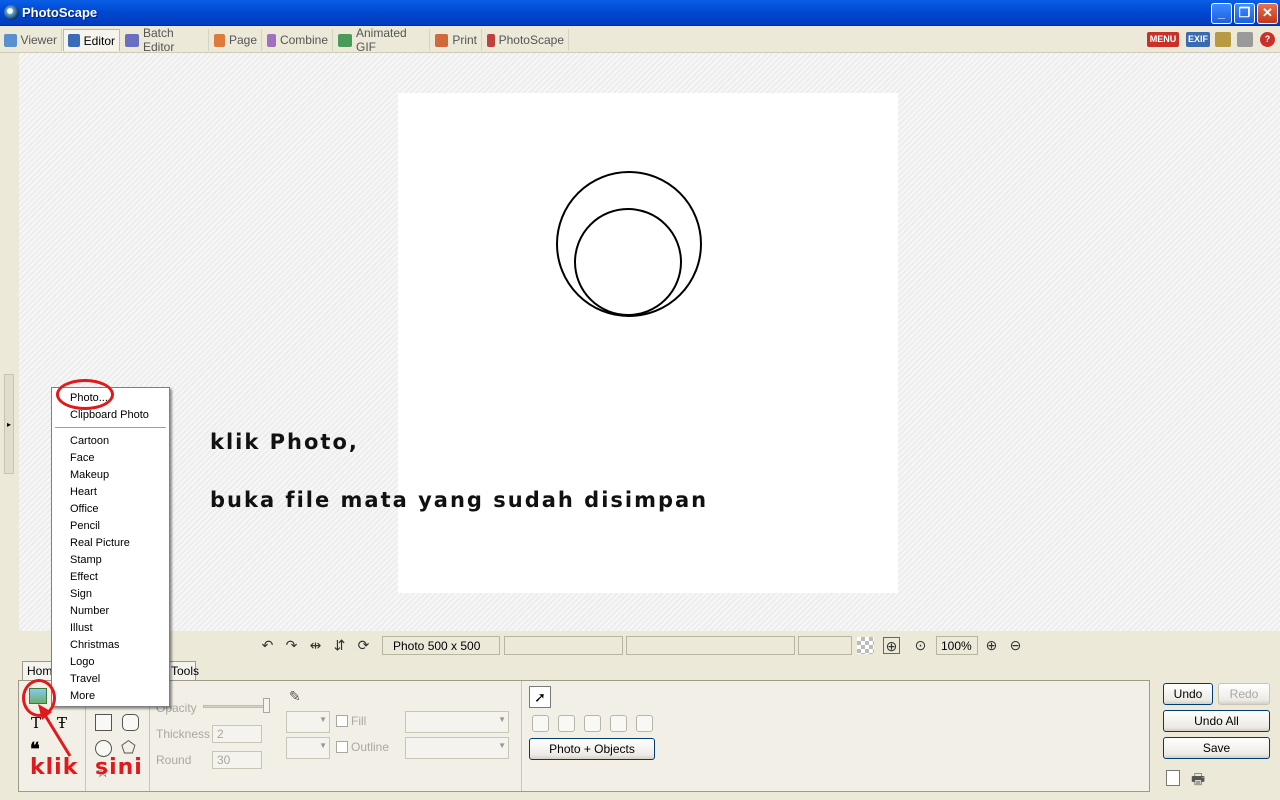 This screenshot has height=800, width=1280. What do you see at coordinates (130, 722) in the screenshot?
I see `rounded-rectangle-icon` at bounding box center [130, 722].